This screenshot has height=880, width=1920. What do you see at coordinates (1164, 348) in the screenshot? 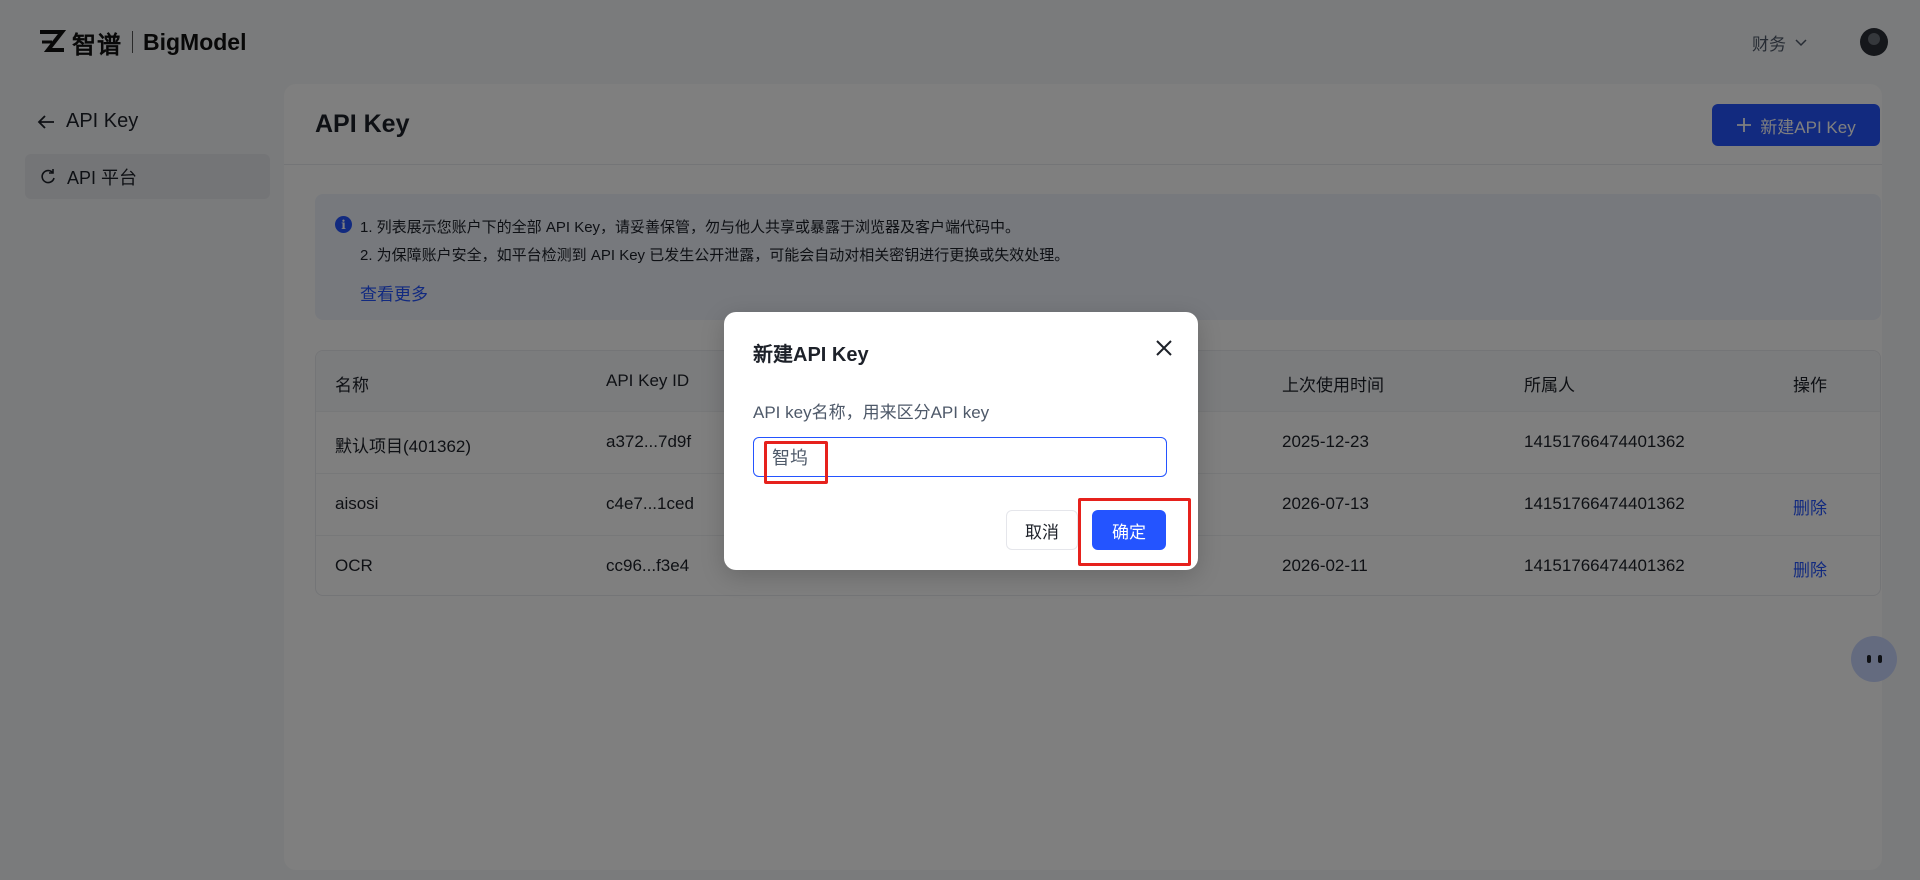
I see `close-icon` at bounding box center [1164, 348].